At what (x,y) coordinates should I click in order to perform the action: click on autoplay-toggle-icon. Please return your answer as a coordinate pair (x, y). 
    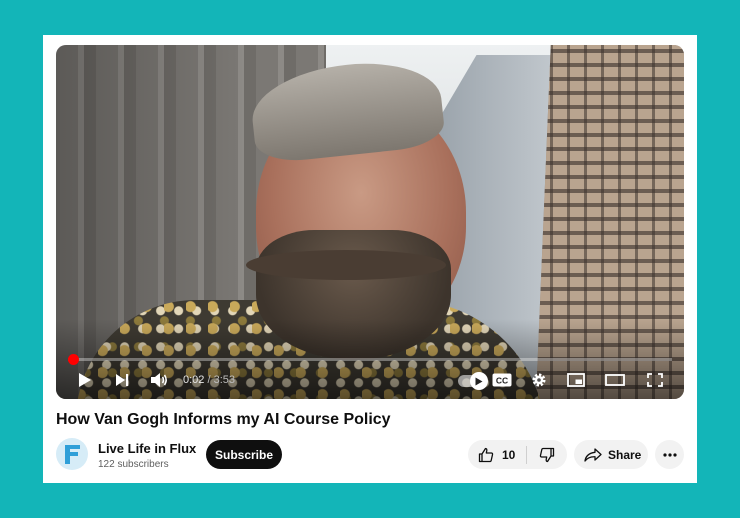
    Looking at the image, I should click on (479, 381).